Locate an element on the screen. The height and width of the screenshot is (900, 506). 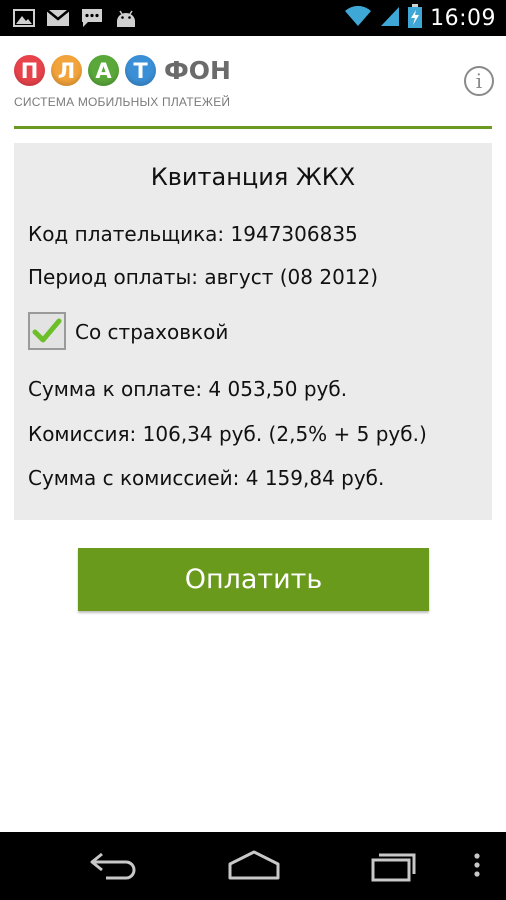
checkmark-icon is located at coordinates (47, 330).